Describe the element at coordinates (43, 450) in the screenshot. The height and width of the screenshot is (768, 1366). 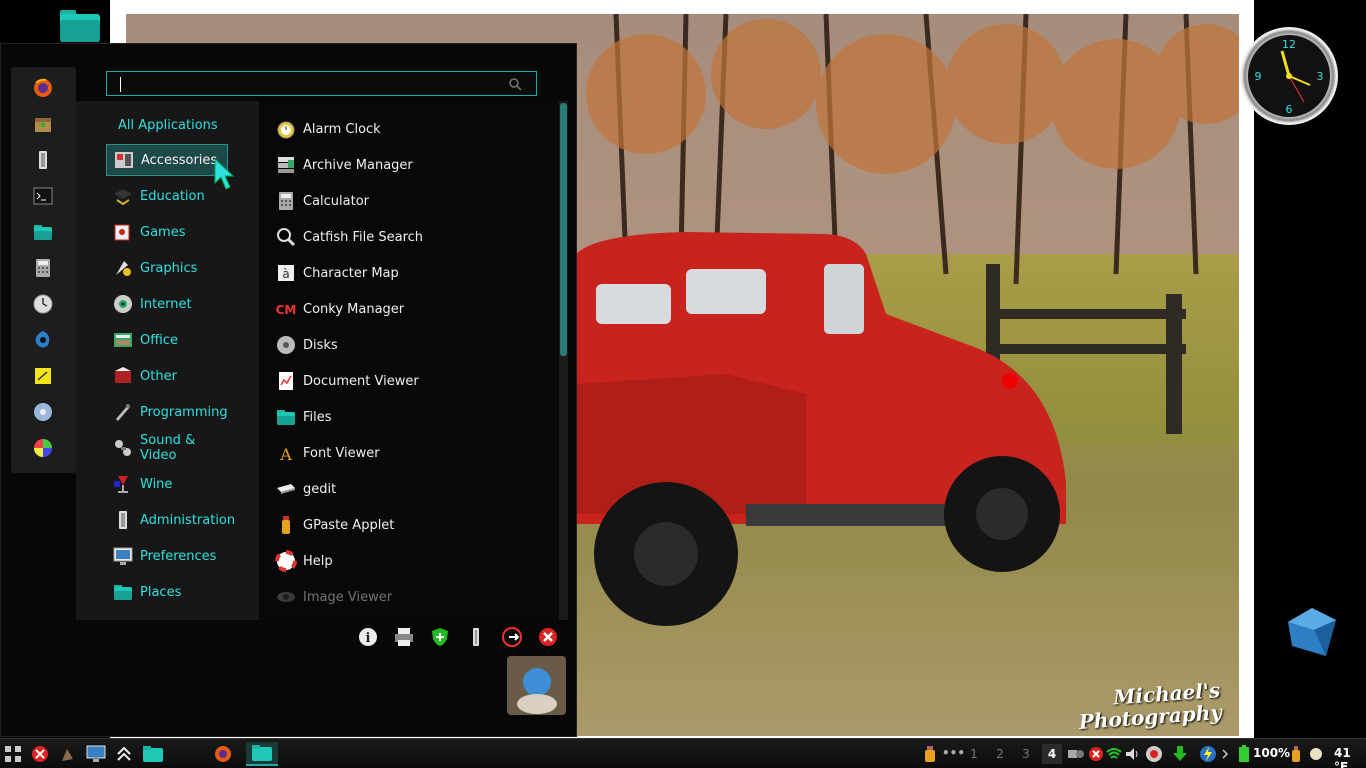
I see `favorite-color-picker` at that location.